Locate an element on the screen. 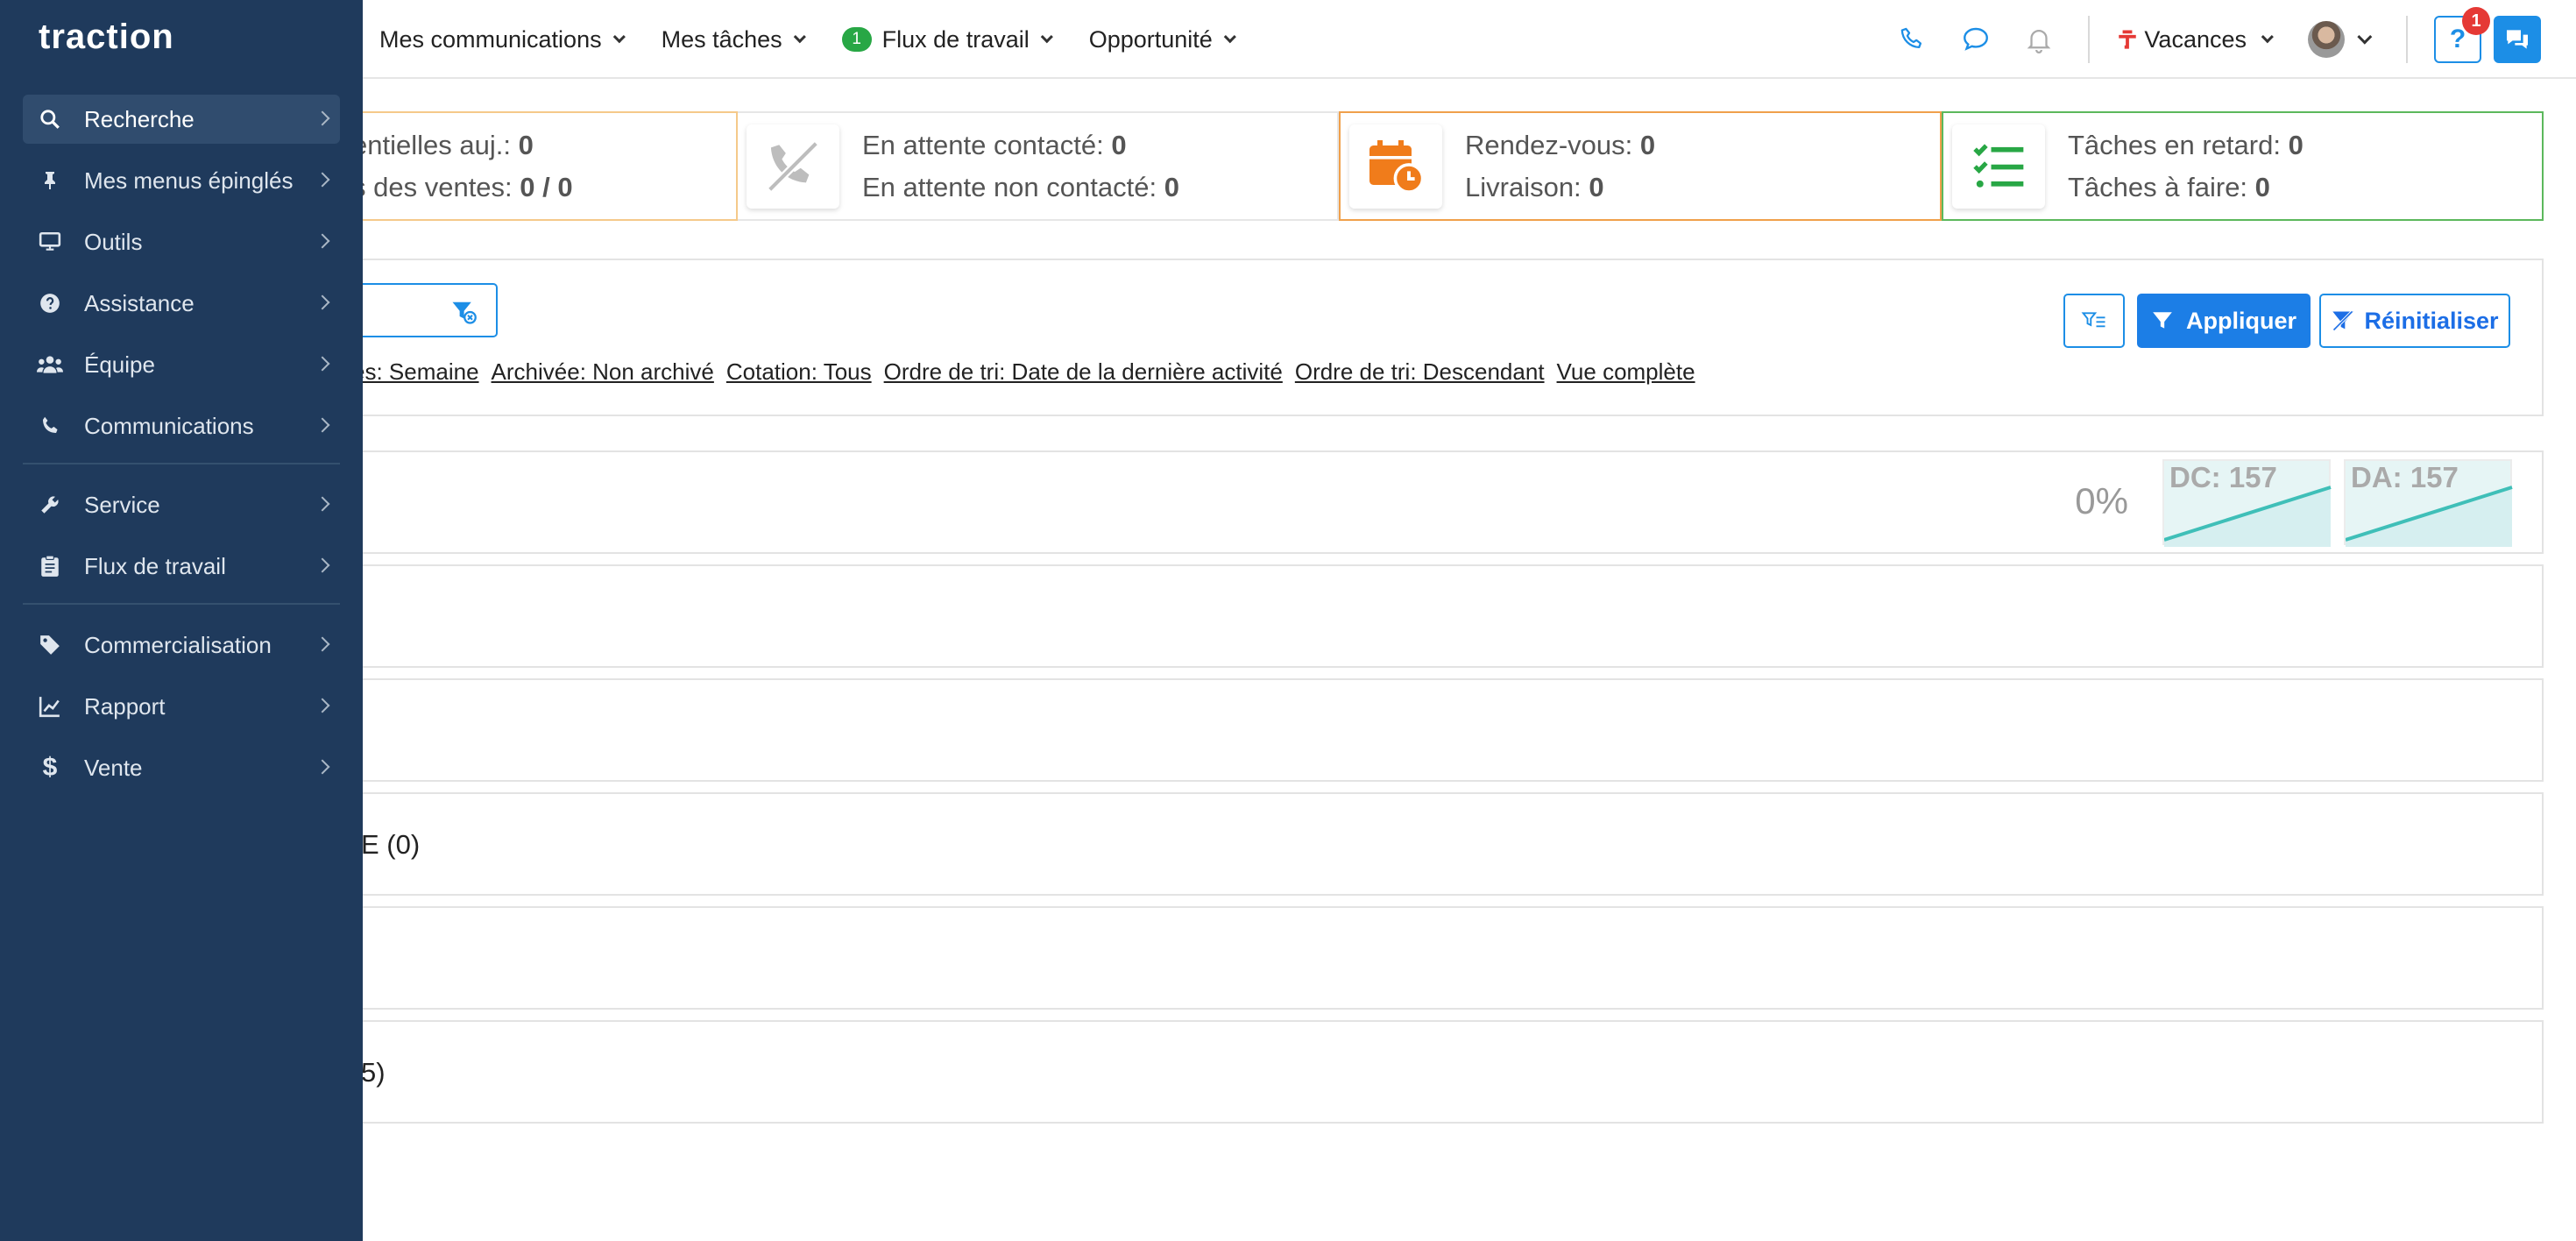  vacances-dropdown: Vacances is located at coordinates (2195, 39).